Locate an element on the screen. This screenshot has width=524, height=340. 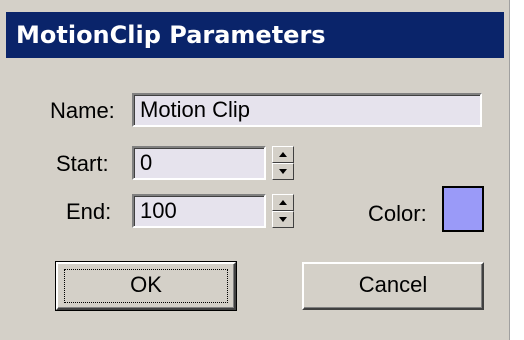
start-spinner-up-button is located at coordinates (283, 154).